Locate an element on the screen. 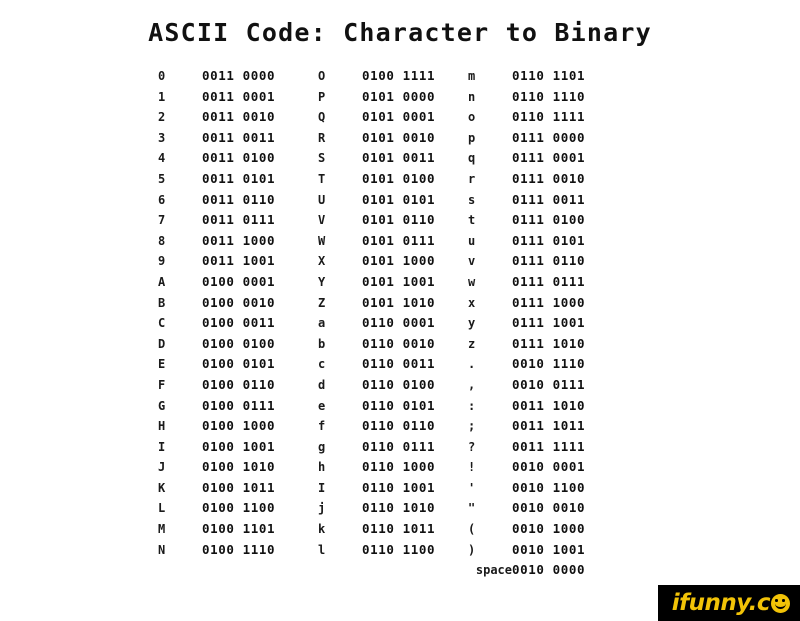 Image resolution: width=800 pixels, height=621 pixels. table-row: n 0110 1110 is located at coordinates (526, 97).